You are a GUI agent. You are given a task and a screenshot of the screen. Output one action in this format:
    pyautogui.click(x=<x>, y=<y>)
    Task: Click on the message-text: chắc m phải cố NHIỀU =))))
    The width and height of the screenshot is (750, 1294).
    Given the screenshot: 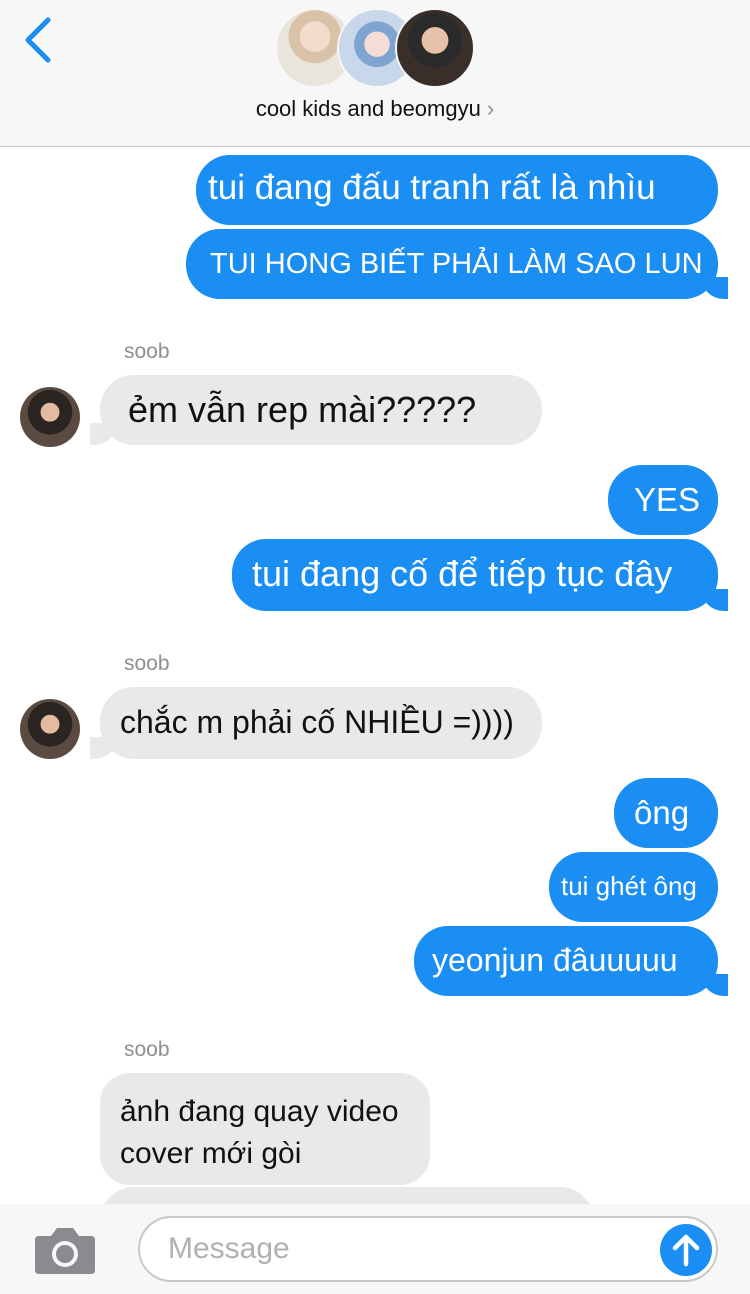 What is the action you would take?
    pyautogui.click(x=317, y=722)
    